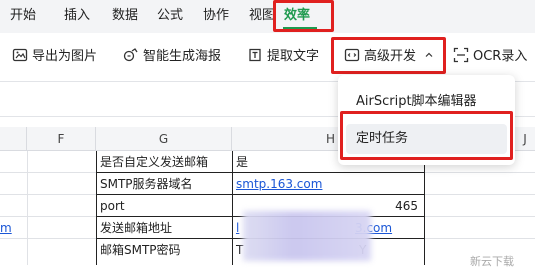 The image size is (535, 269). I want to click on extract-text-icon, so click(255, 55).